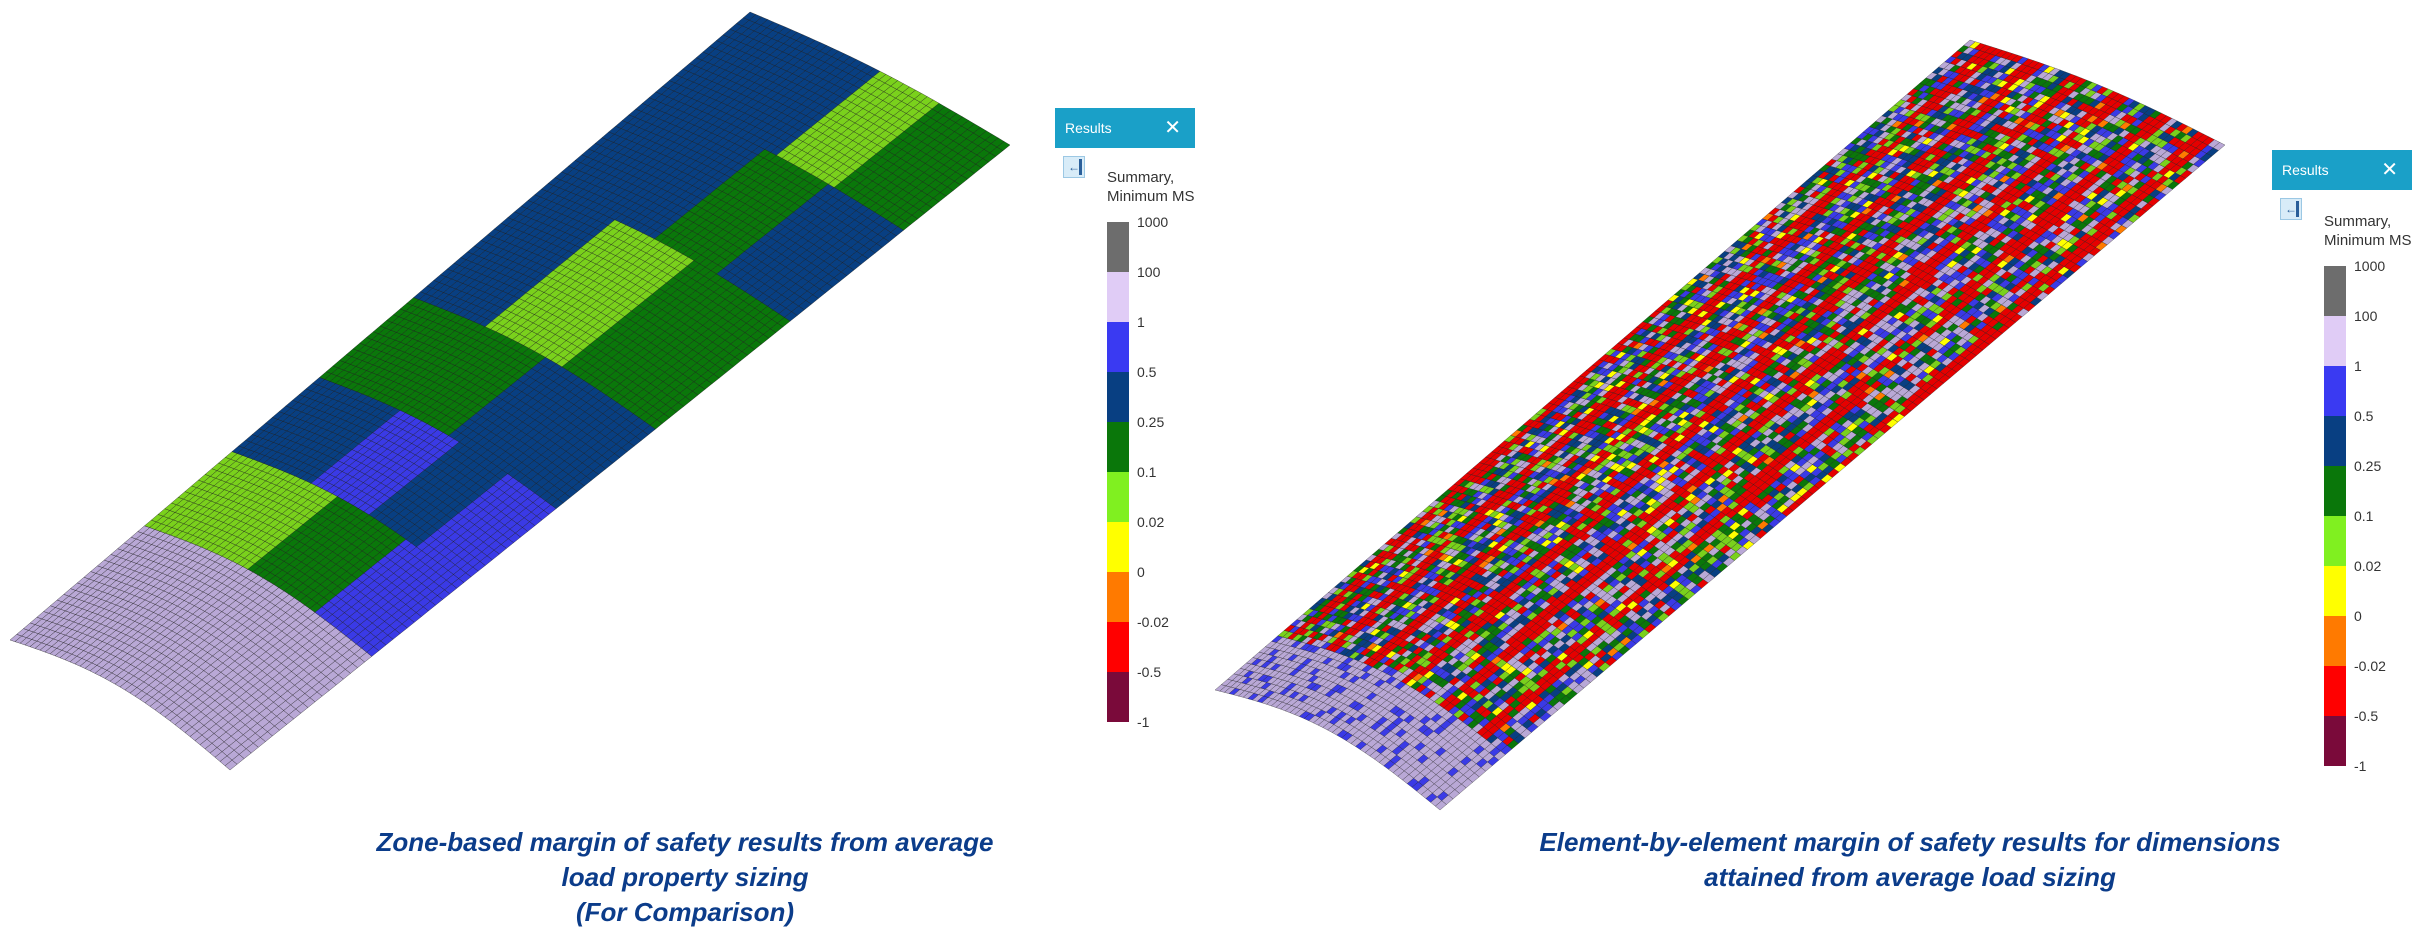 The image size is (2419, 930). What do you see at coordinates (1150, 522) in the screenshot?
I see `legend-label: 0.02` at bounding box center [1150, 522].